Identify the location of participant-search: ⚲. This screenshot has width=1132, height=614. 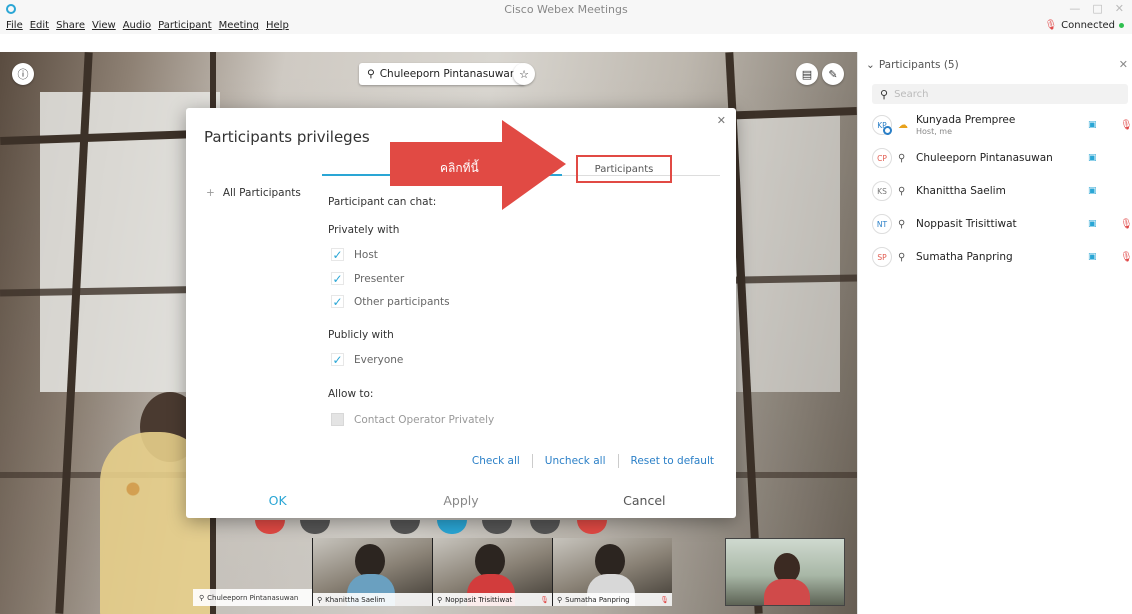
(1000, 94).